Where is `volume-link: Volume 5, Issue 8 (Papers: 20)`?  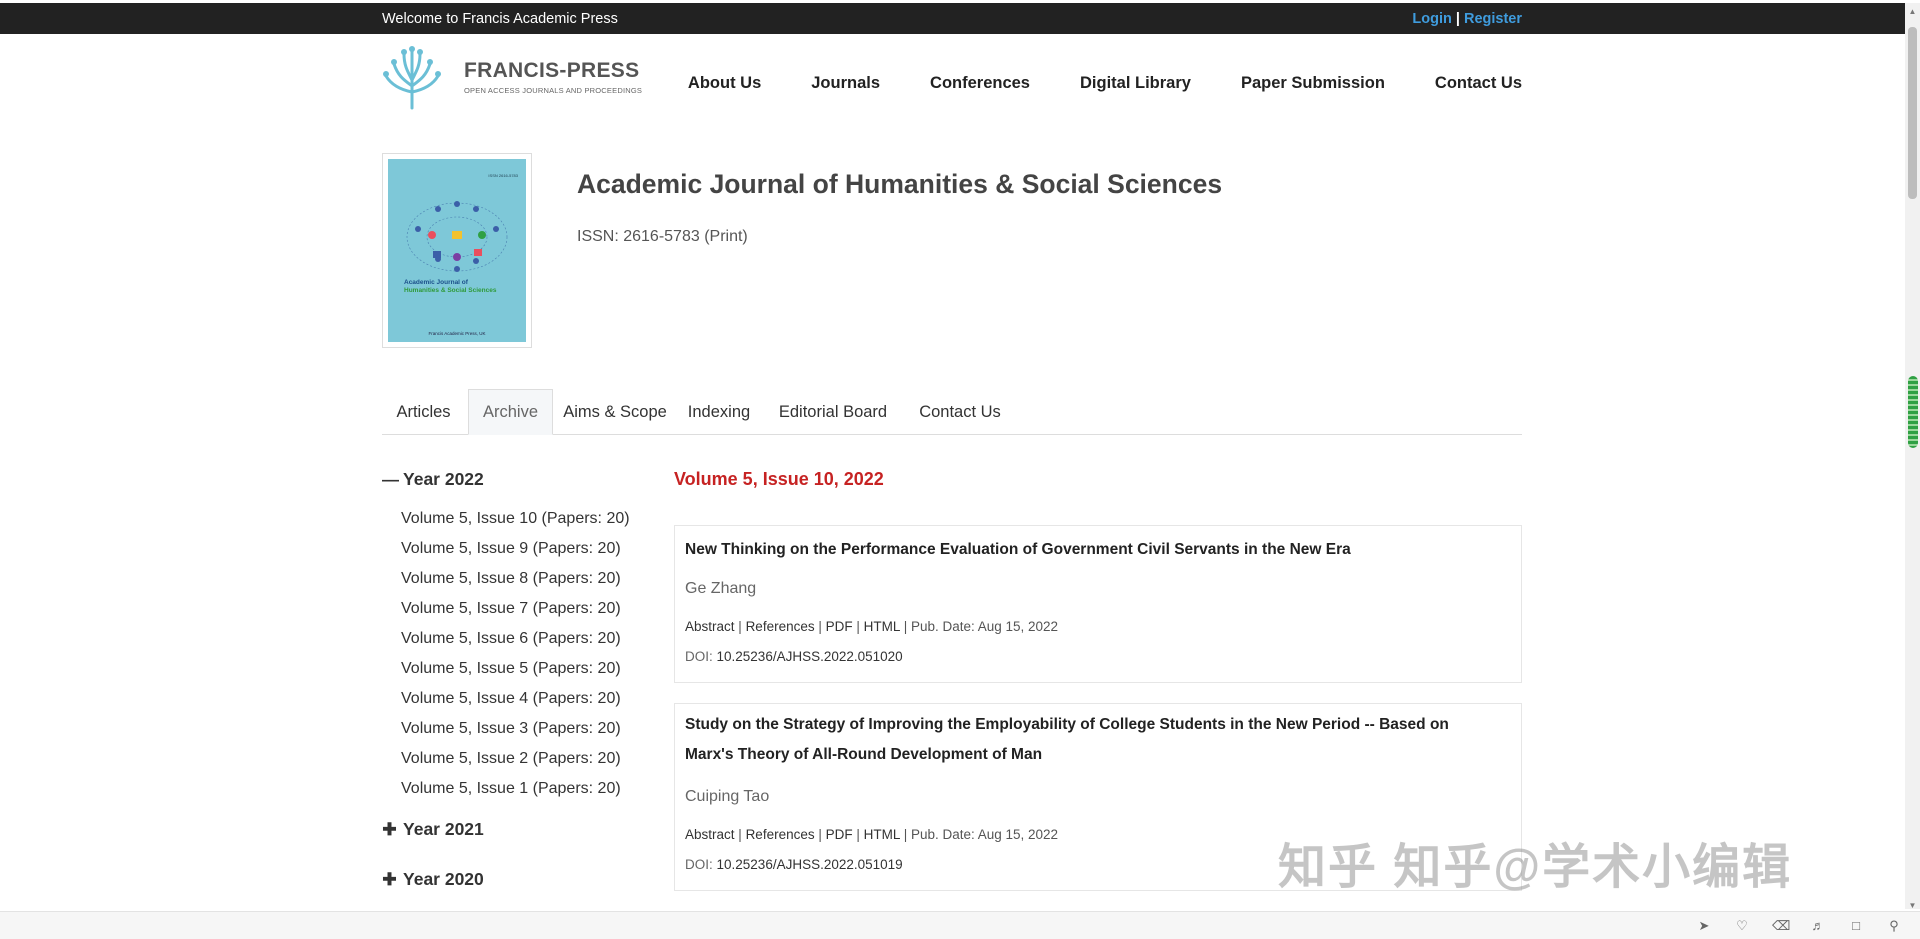 volume-link: Volume 5, Issue 8 (Papers: 20) is located at coordinates (511, 579).